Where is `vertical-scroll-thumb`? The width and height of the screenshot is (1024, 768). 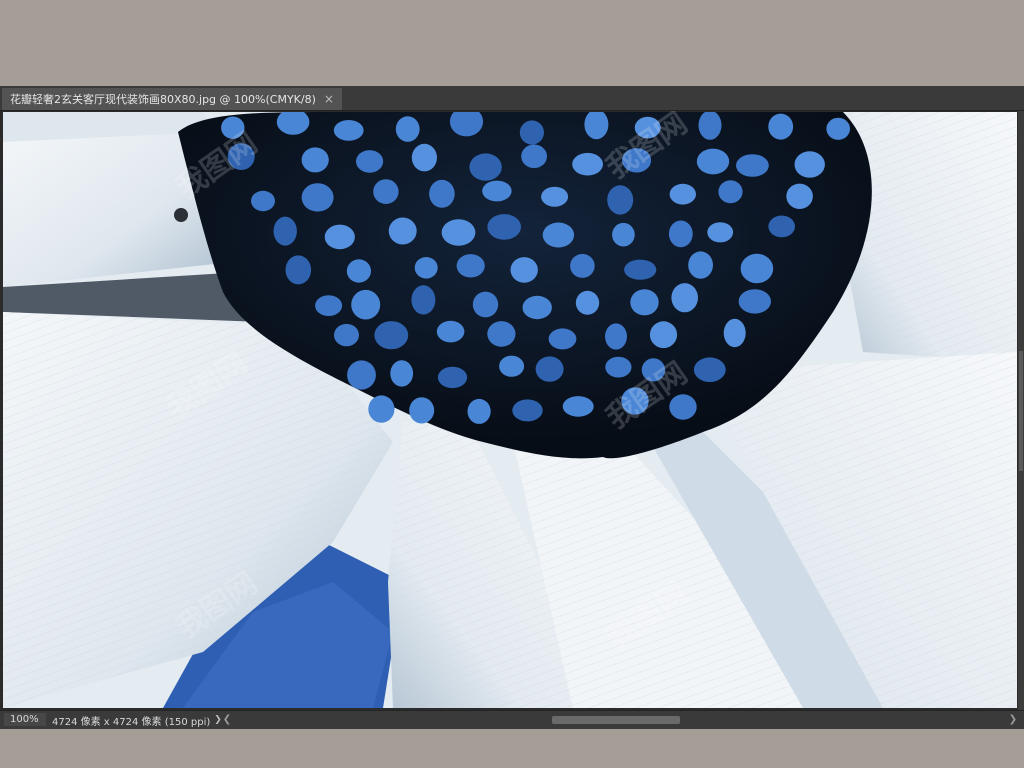 vertical-scroll-thumb is located at coordinates (1021, 411).